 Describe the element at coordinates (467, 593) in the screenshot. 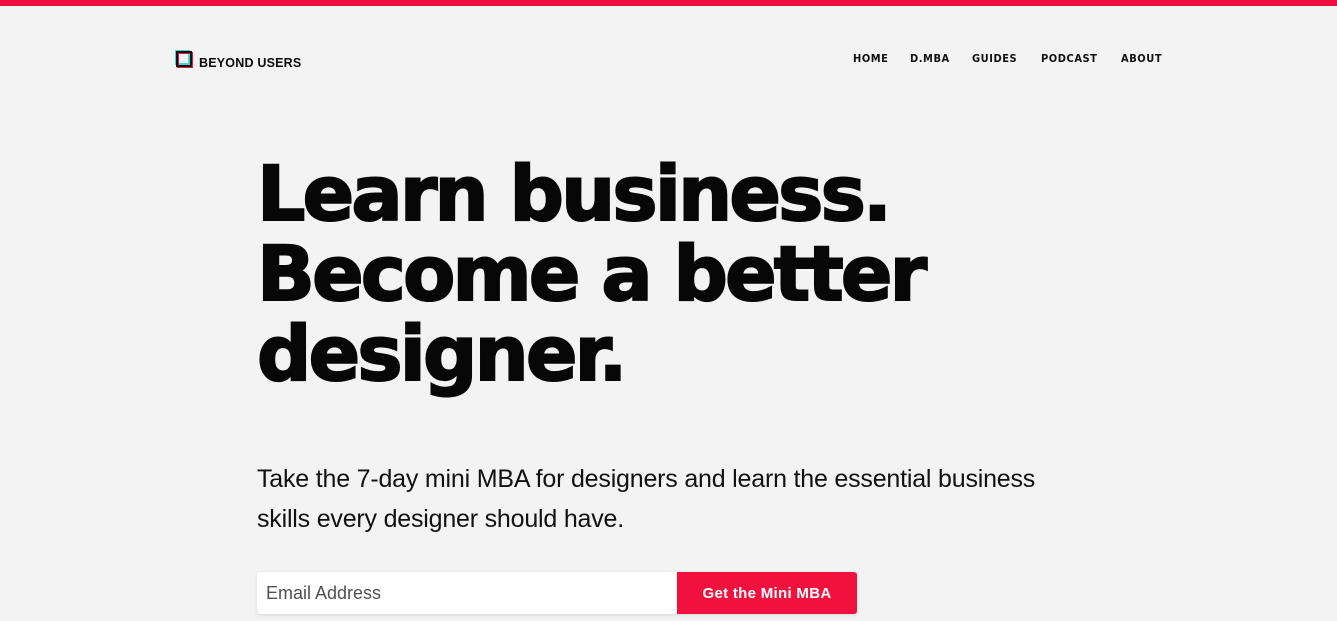

I see `email-field` at that location.